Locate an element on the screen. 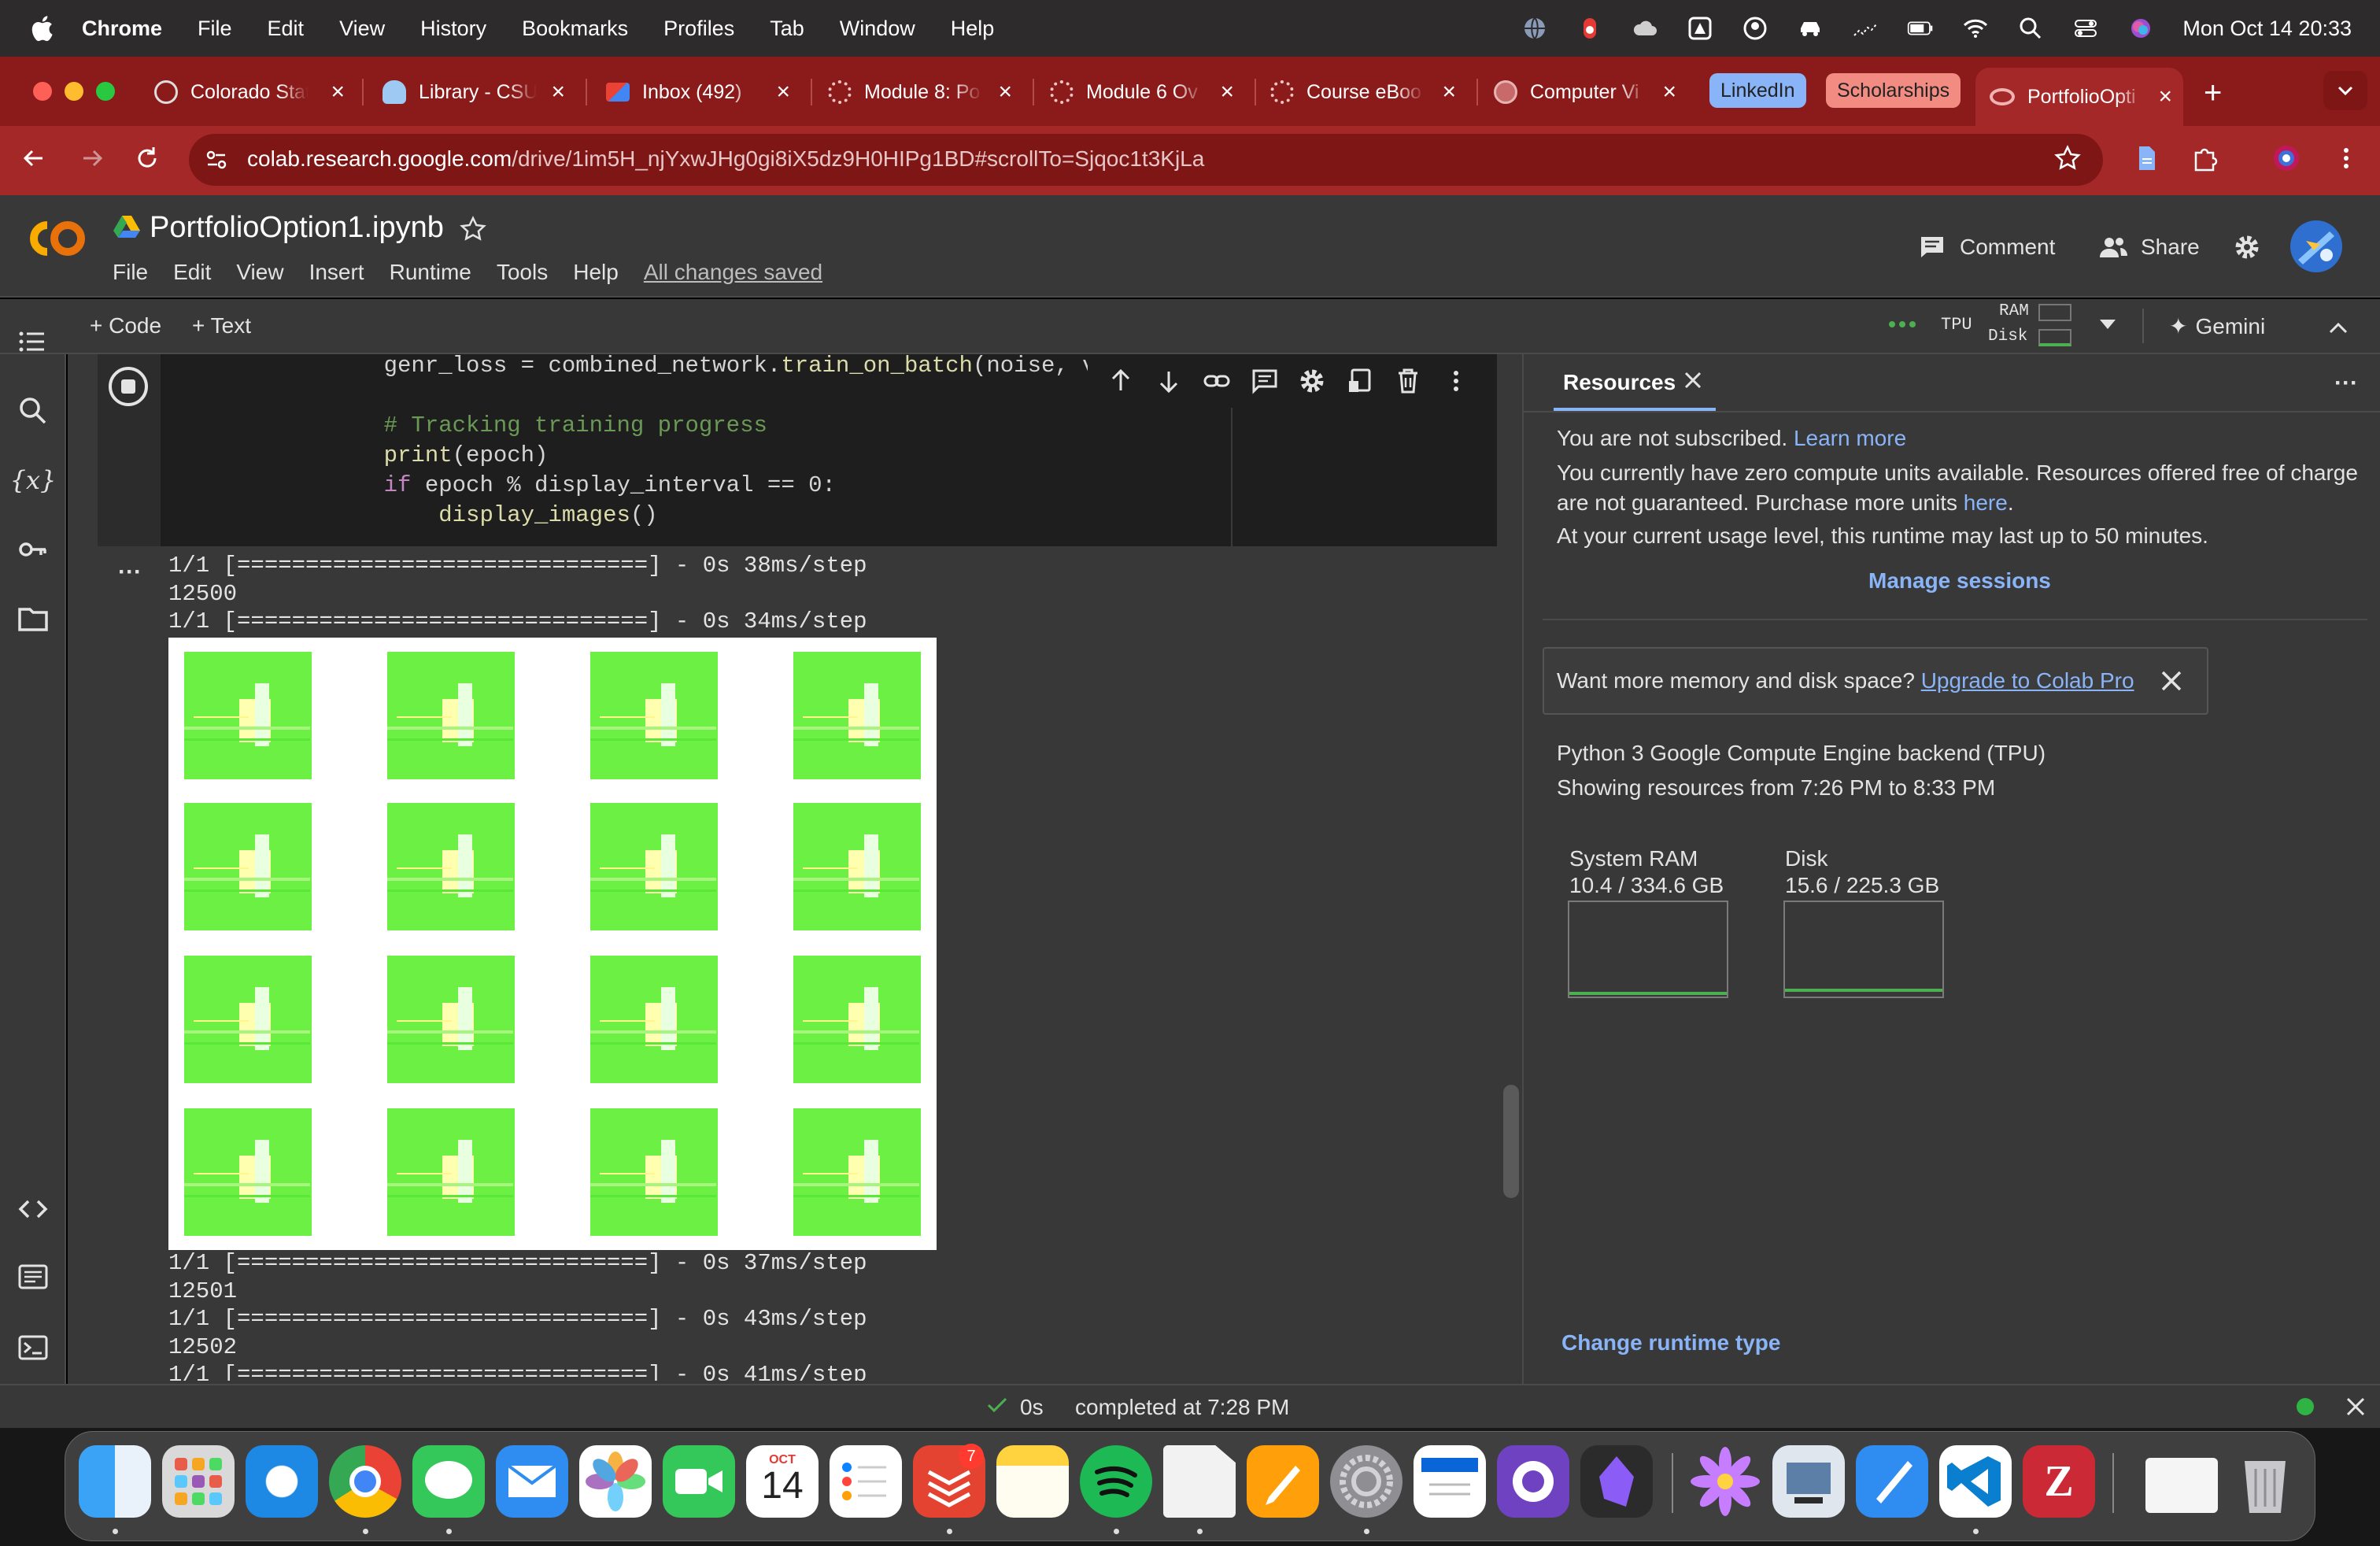 The image size is (2380, 1546). execution-completed-text: completed at 7:28 PM is located at coordinates (1182, 1407).